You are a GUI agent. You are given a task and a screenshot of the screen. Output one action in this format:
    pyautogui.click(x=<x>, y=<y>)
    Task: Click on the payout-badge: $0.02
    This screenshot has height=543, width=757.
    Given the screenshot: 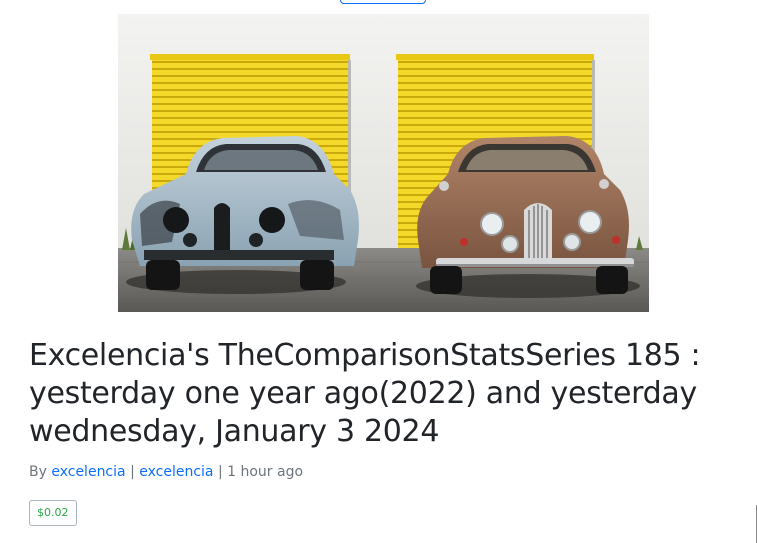 What is the action you would take?
    pyautogui.click(x=53, y=513)
    